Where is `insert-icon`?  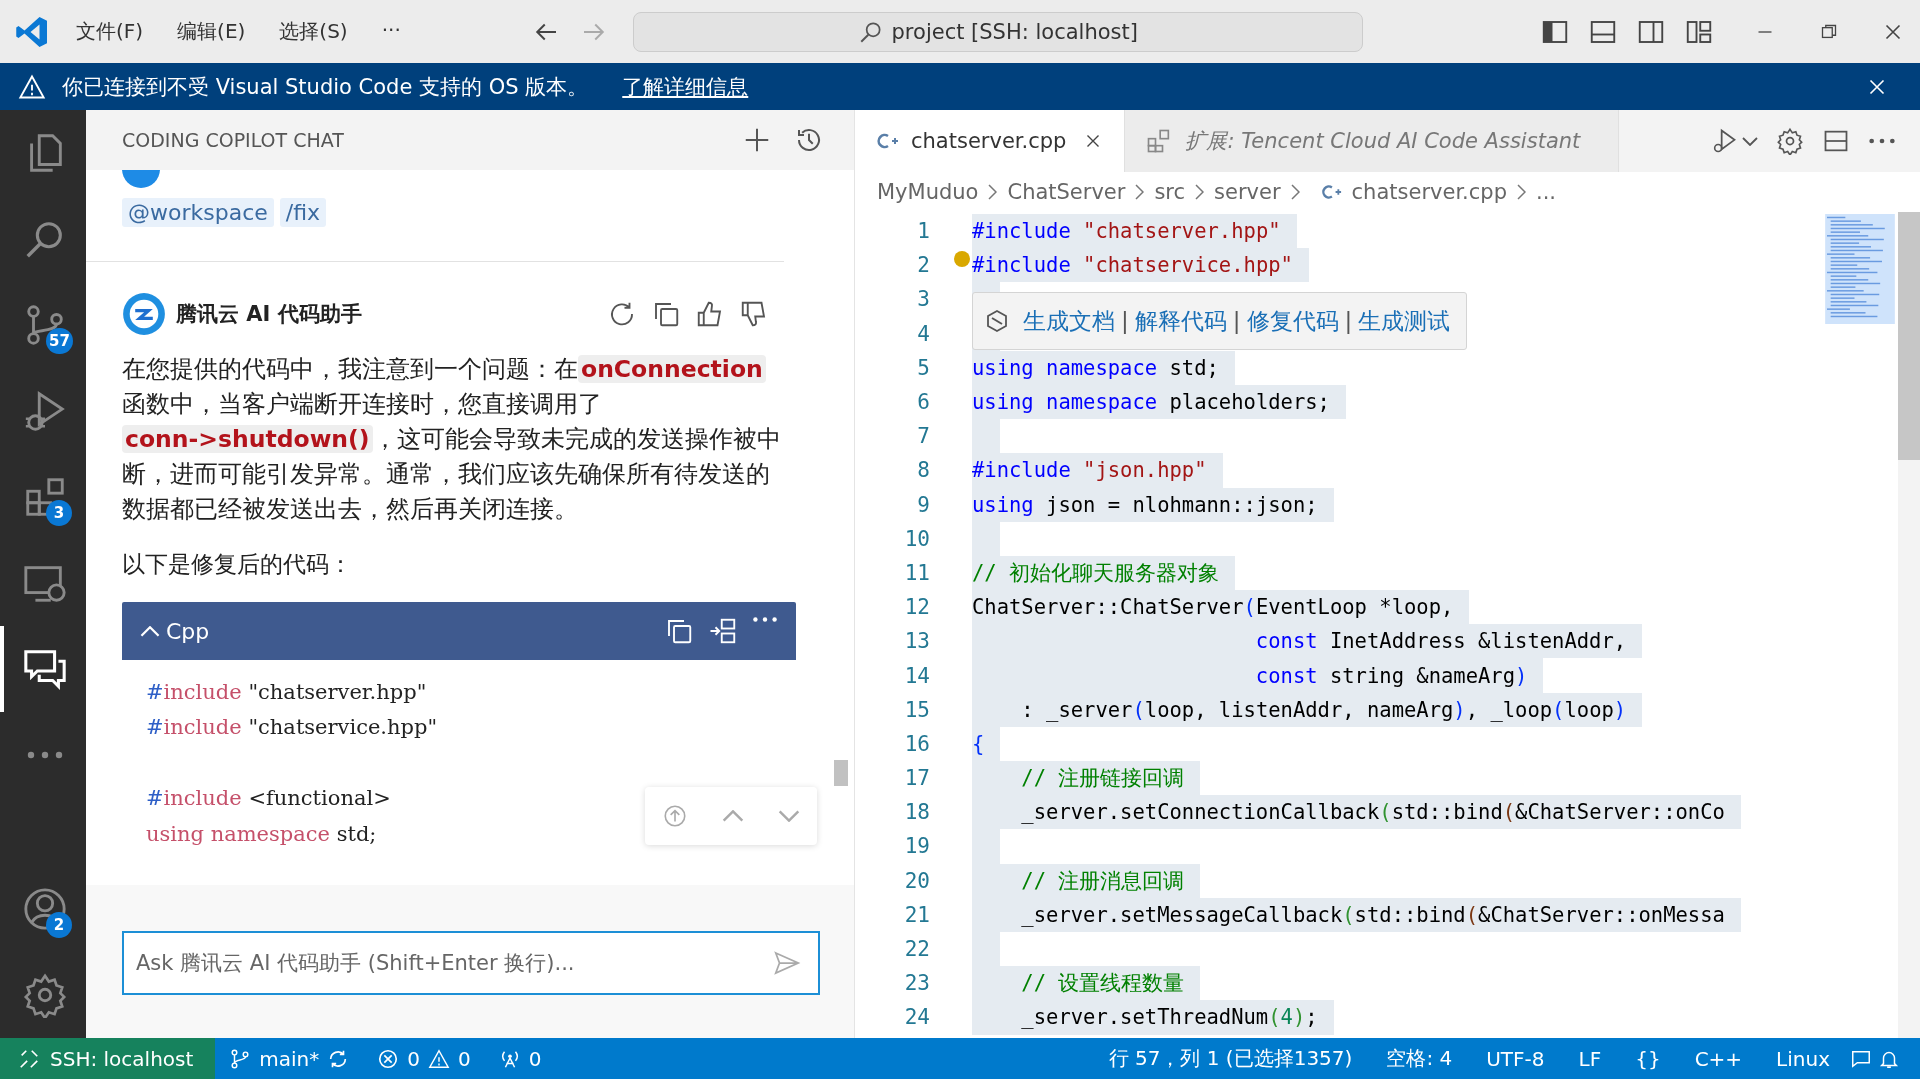 insert-icon is located at coordinates (723, 631).